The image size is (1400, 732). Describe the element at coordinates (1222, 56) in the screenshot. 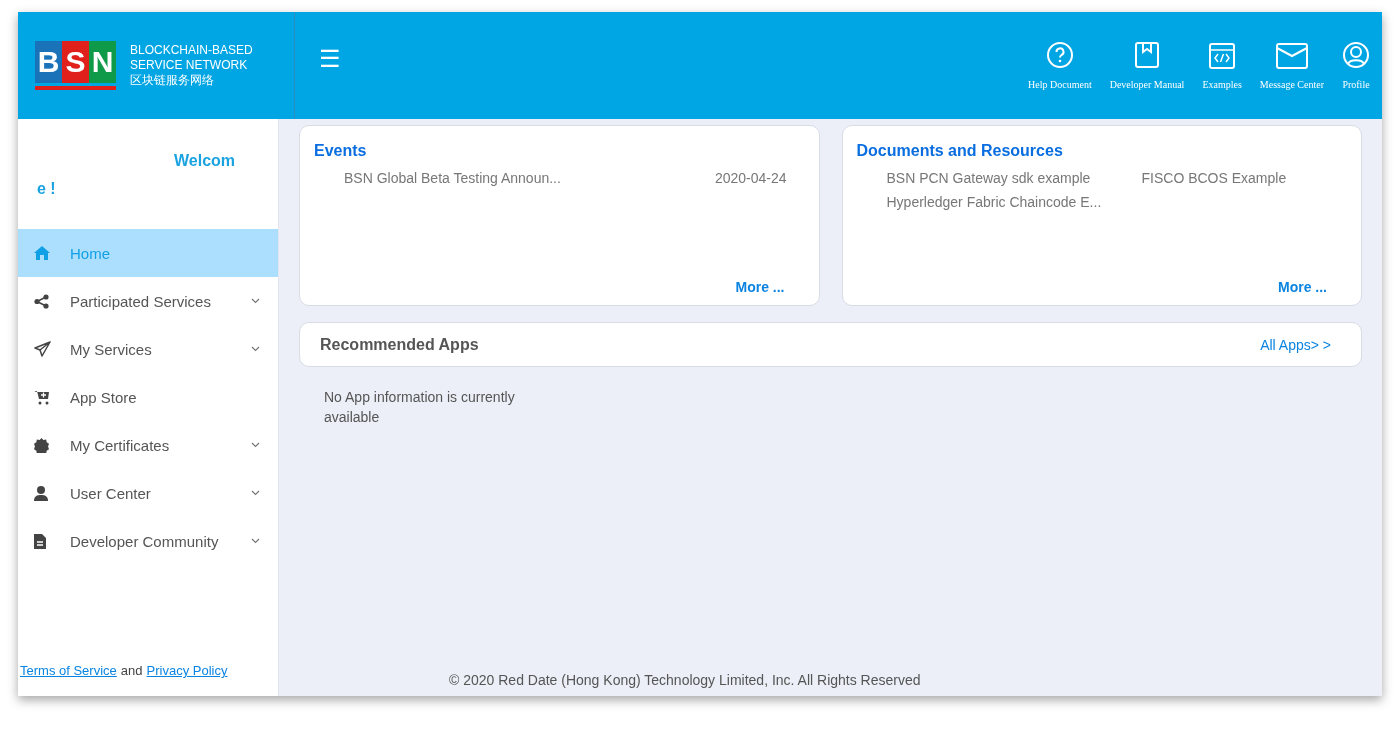

I see `code-window-icon` at that location.